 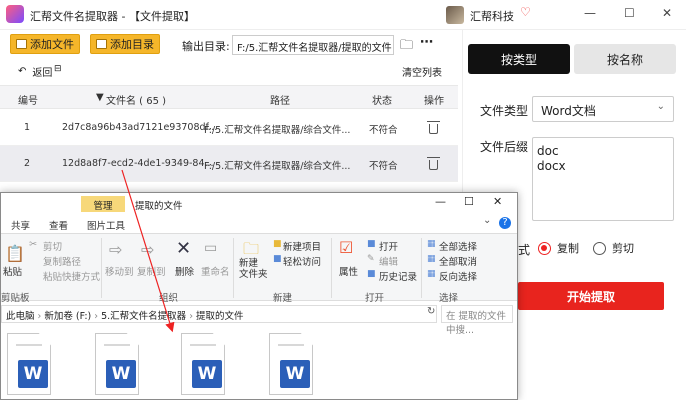 What do you see at coordinates (591, 296) in the screenshot?
I see `start-extract-button: 开始提取` at bounding box center [591, 296].